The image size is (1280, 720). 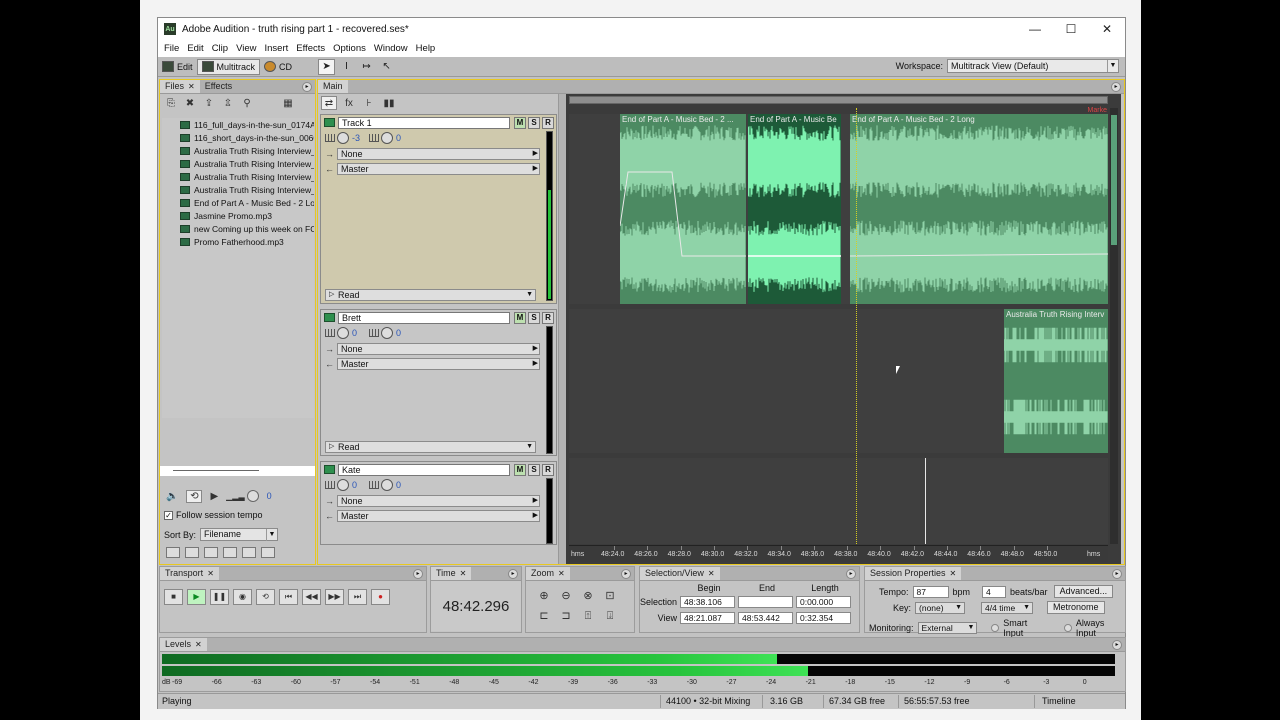 What do you see at coordinates (173, 597) in the screenshot?
I see `stop-button: ■` at bounding box center [173, 597].